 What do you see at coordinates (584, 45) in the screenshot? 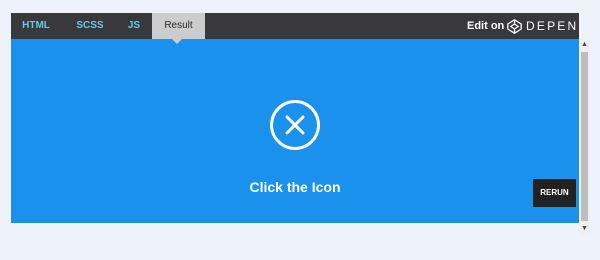
I see `scroll-up-arrow-icon: ▲` at bounding box center [584, 45].